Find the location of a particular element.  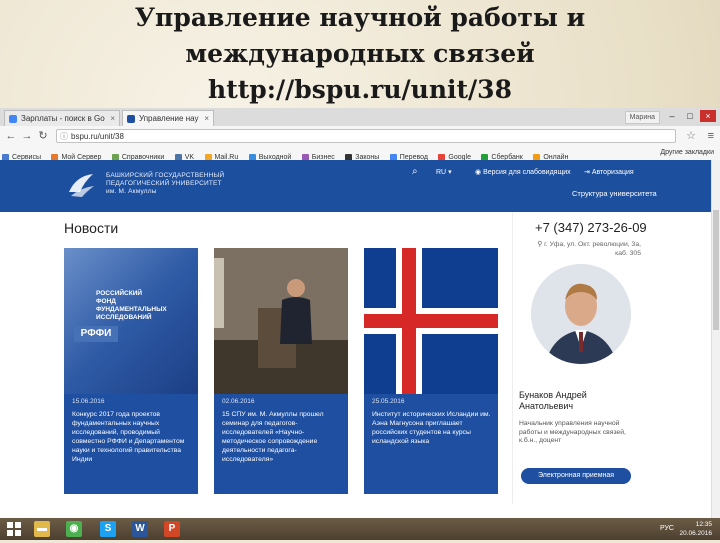

slide-title-line-1: Управление научной работы и is located at coordinates (360, 17).